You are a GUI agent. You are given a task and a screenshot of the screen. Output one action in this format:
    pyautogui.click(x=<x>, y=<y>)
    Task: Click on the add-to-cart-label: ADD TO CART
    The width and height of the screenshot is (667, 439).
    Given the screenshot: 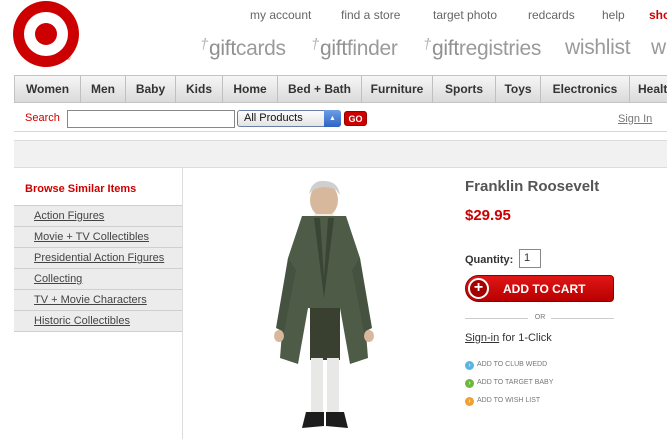 What is the action you would take?
    pyautogui.click(x=544, y=289)
    